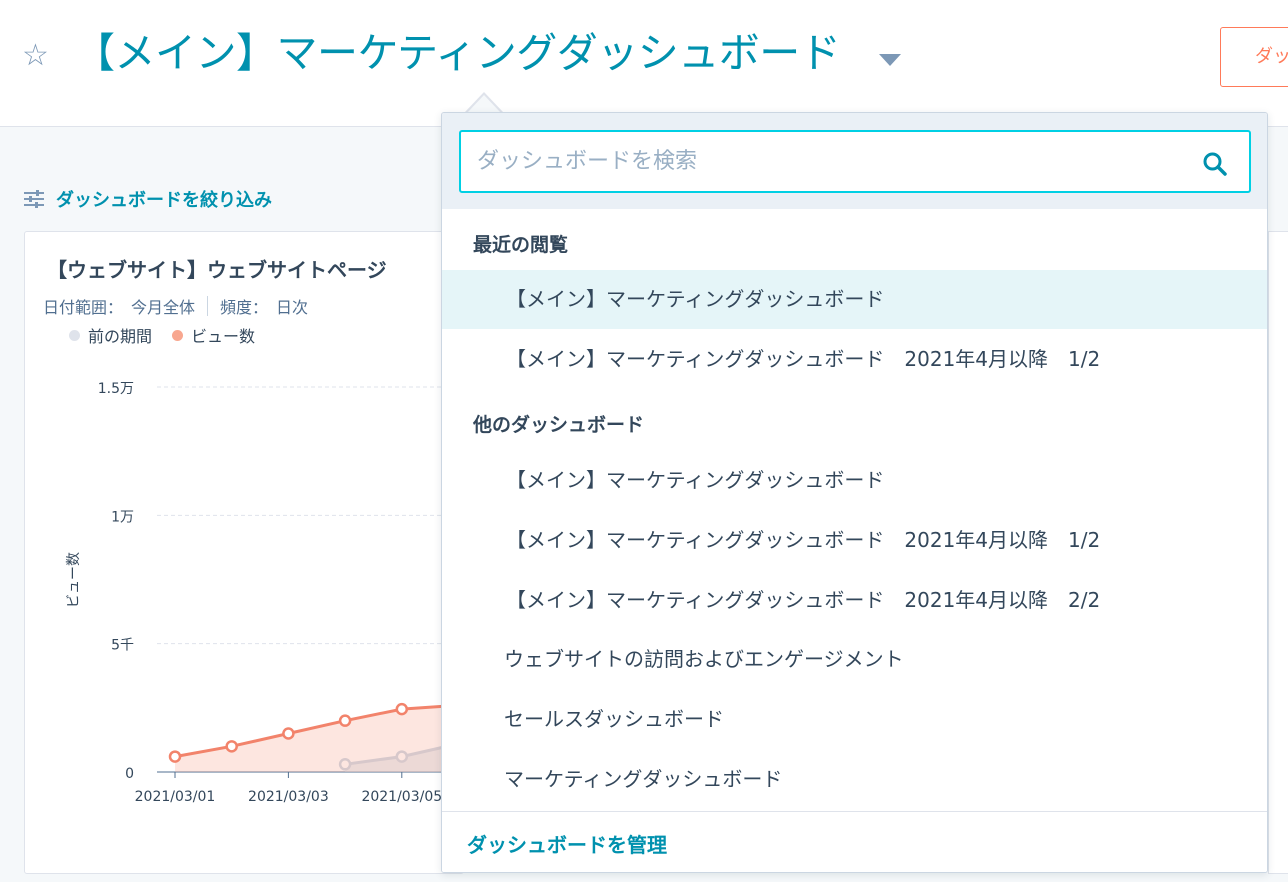 The height and width of the screenshot is (882, 1288). Describe the element at coordinates (1254, 57) in the screenshot. I see `dashboard-action-button: ダッ` at that location.